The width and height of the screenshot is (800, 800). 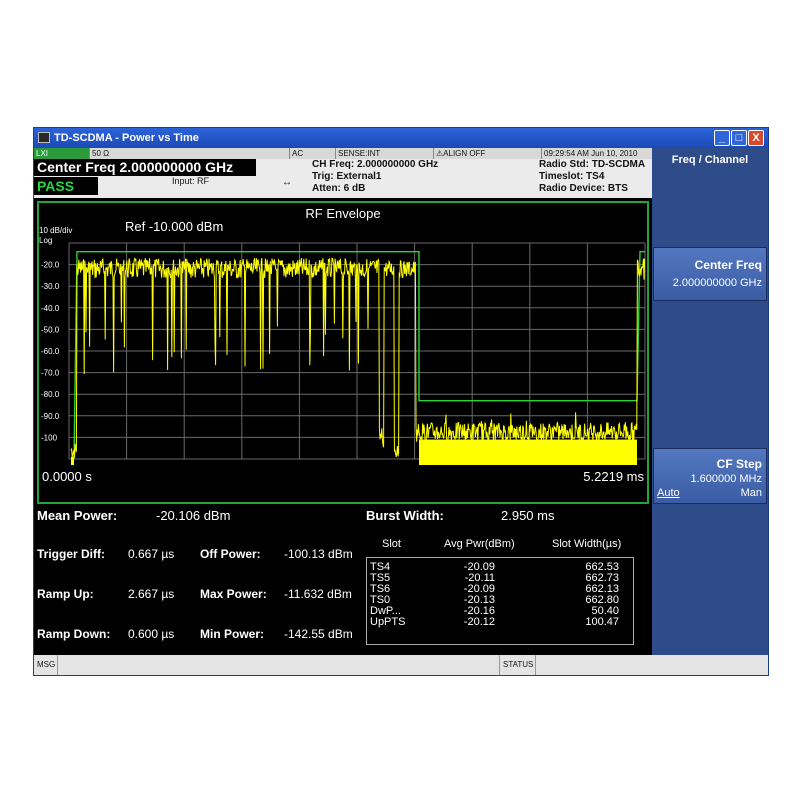 I want to click on maximize-button: □, so click(x=739, y=138).